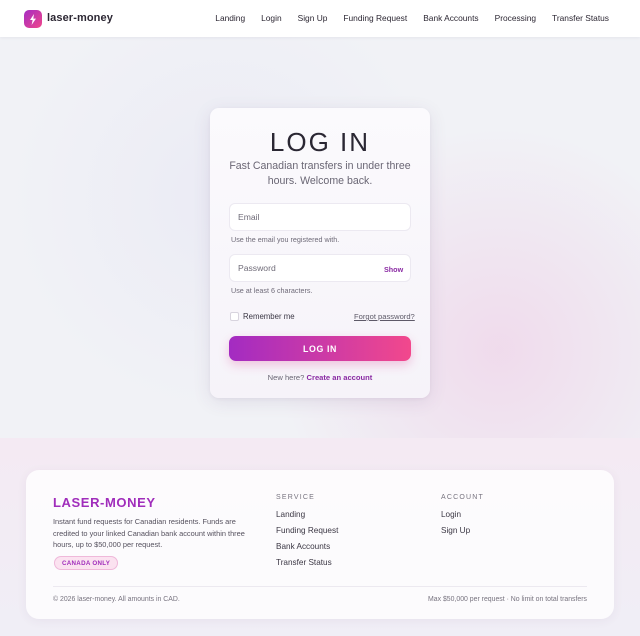  Describe the element at coordinates (290, 514) in the screenshot. I see `footer-link-landing: Landing` at that location.